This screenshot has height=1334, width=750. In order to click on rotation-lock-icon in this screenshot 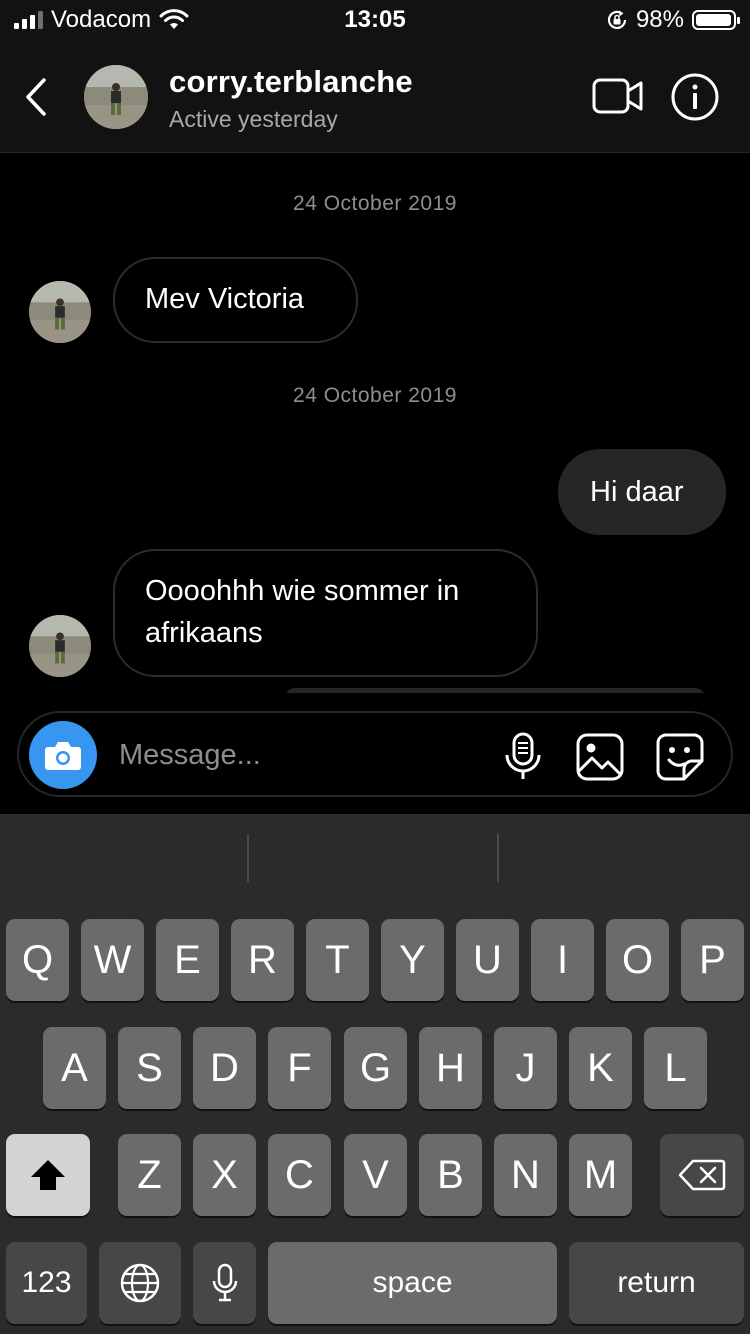, I will do `click(617, 19)`.